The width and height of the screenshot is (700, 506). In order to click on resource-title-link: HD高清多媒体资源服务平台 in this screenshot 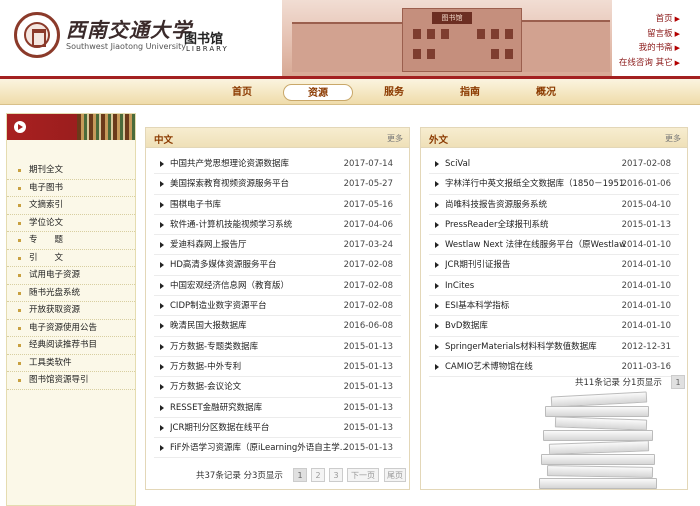, I will do `click(223, 265)`.